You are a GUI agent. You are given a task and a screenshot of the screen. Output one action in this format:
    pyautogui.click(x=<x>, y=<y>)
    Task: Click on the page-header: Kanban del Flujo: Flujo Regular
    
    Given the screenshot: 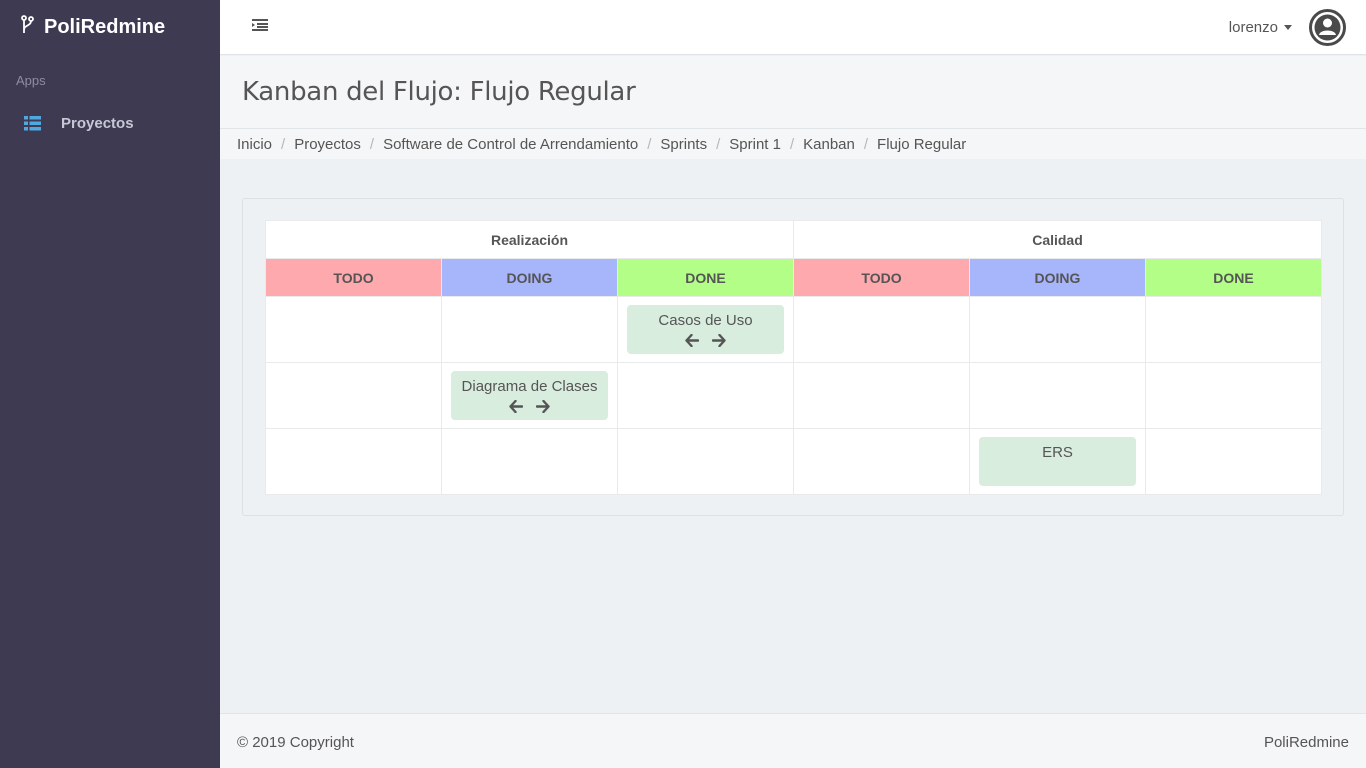 What is the action you would take?
    pyautogui.click(x=793, y=92)
    